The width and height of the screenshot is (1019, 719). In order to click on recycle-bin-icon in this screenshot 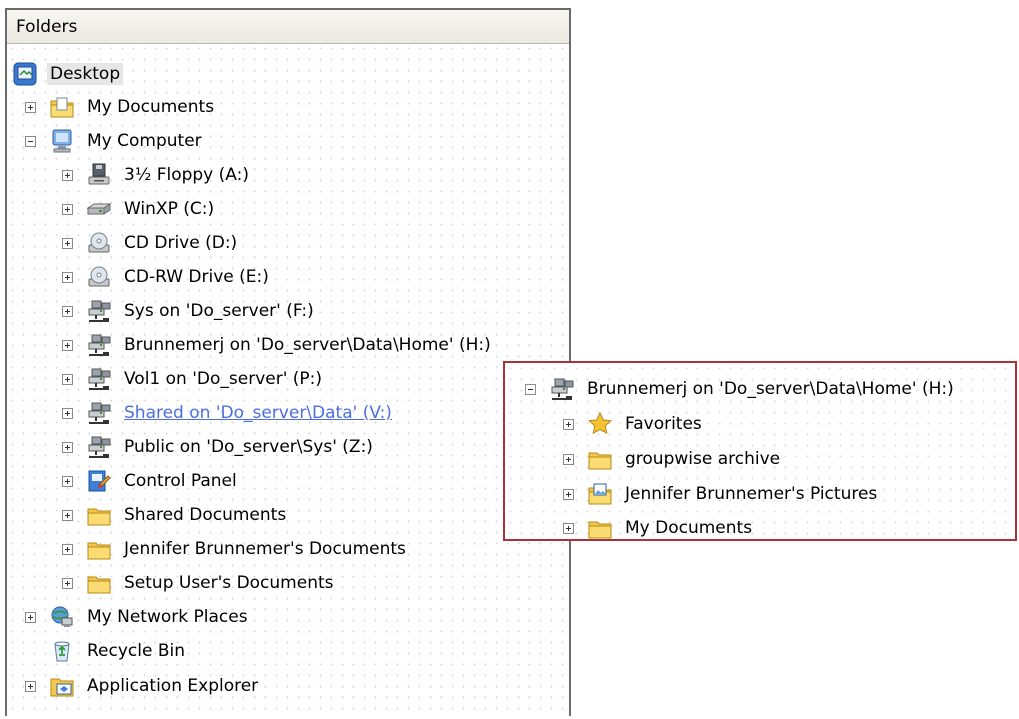, I will do `click(62, 651)`.